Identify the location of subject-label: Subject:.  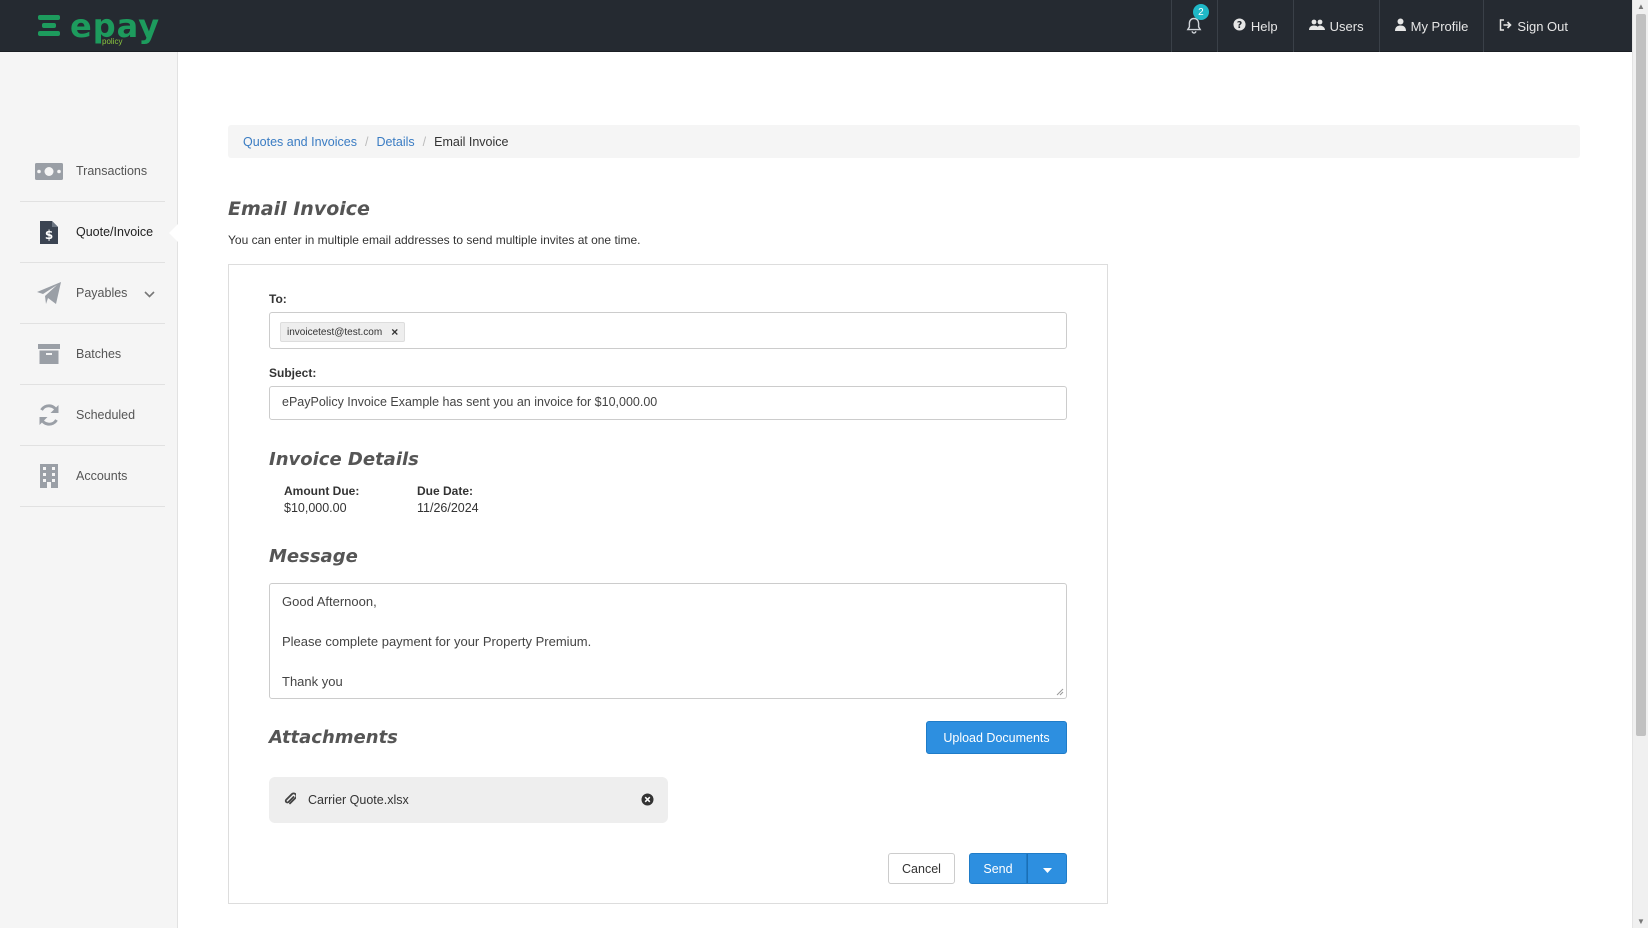
(293, 373).